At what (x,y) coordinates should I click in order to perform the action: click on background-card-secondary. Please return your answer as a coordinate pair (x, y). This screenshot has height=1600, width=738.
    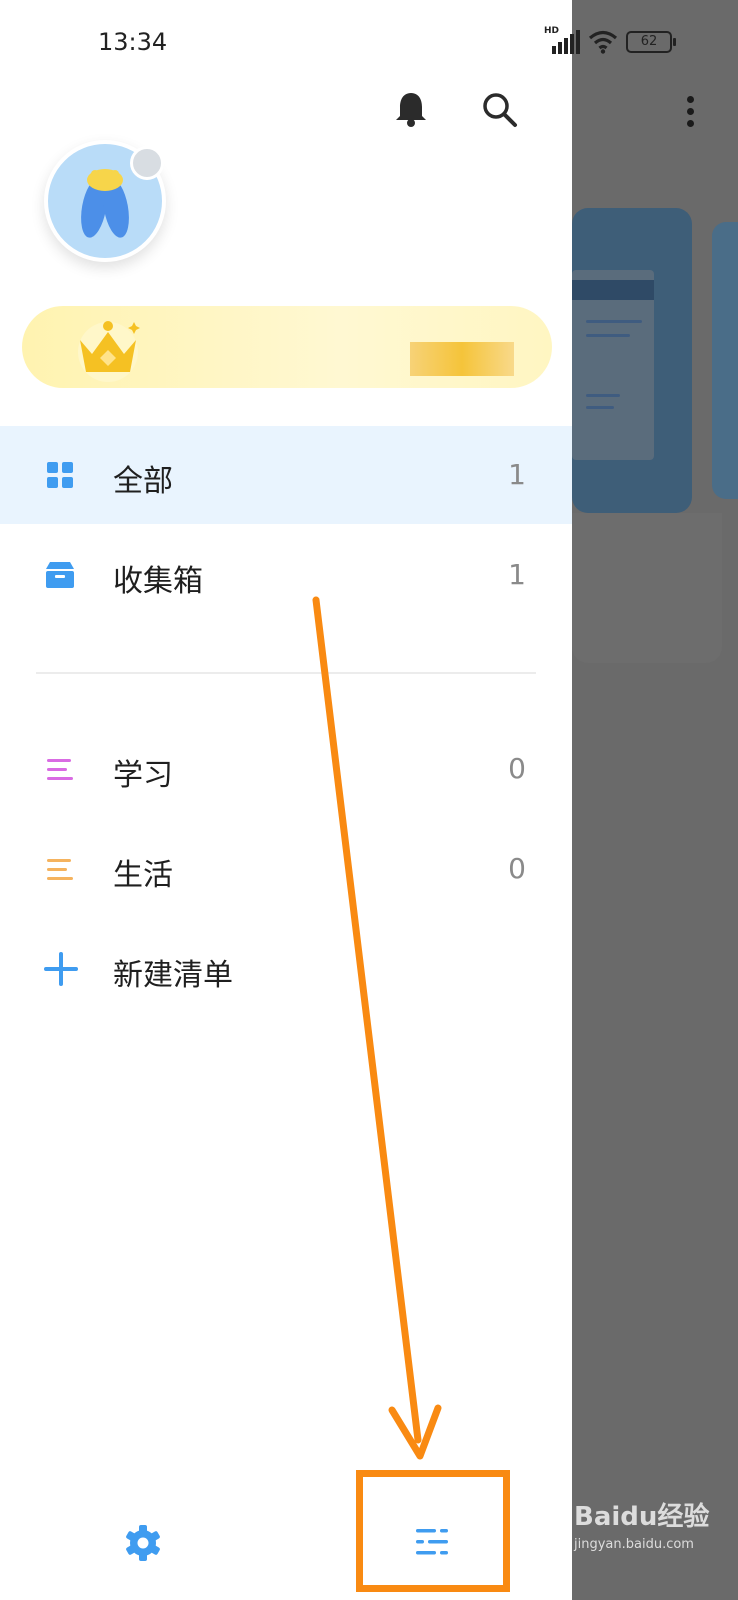
    Looking at the image, I should click on (725, 360).